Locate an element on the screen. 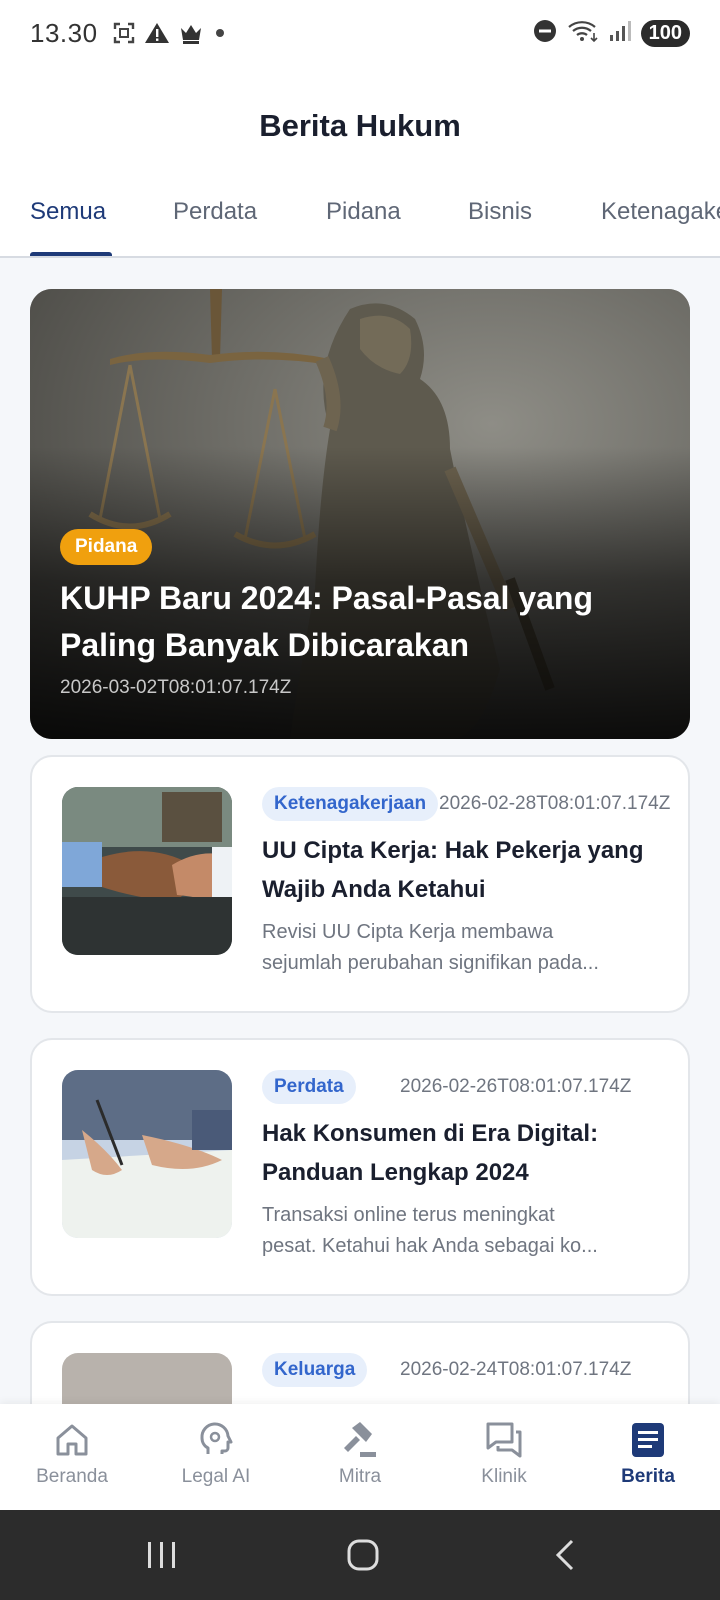  signal-icon is located at coordinates (620, 33).